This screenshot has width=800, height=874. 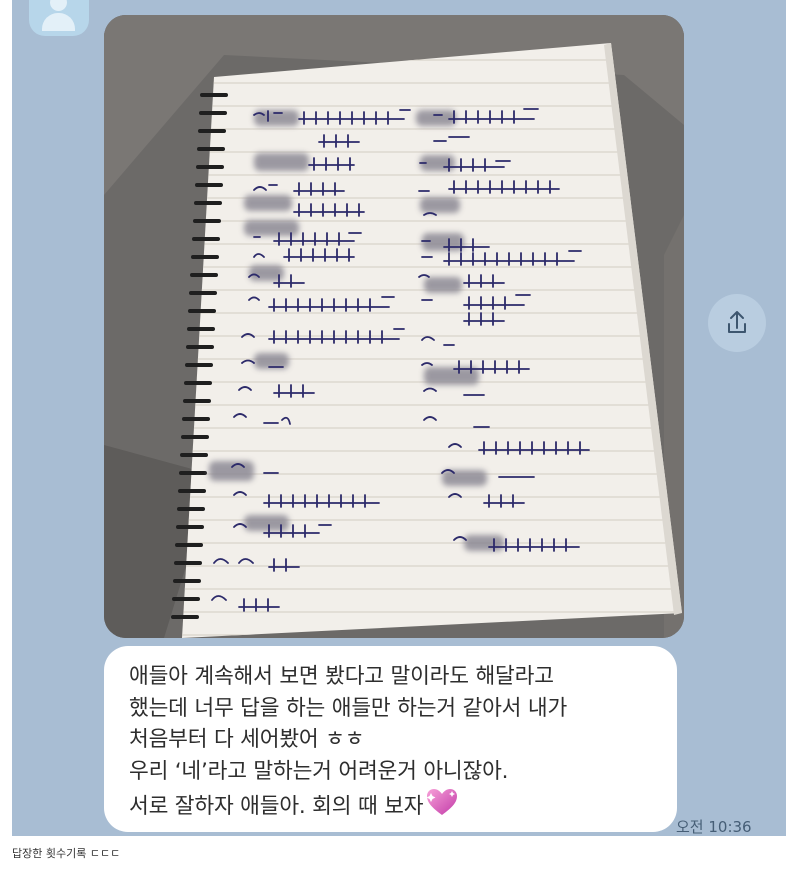 I want to click on sender-avatar, so click(x=59, y=18).